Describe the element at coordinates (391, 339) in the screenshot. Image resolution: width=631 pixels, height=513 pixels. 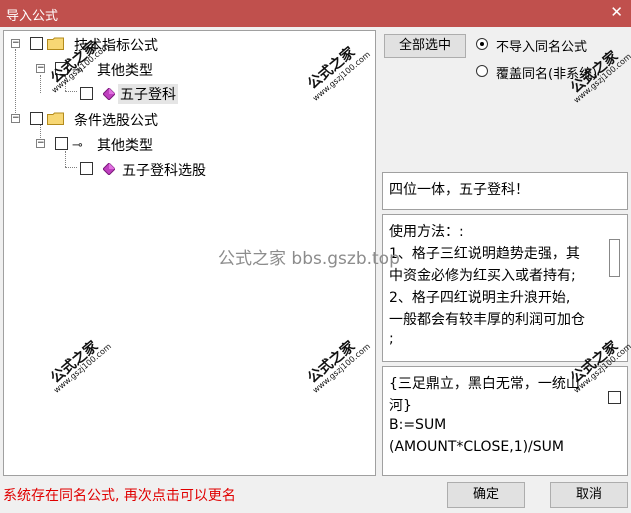
I see `usage-line: ;` at that location.